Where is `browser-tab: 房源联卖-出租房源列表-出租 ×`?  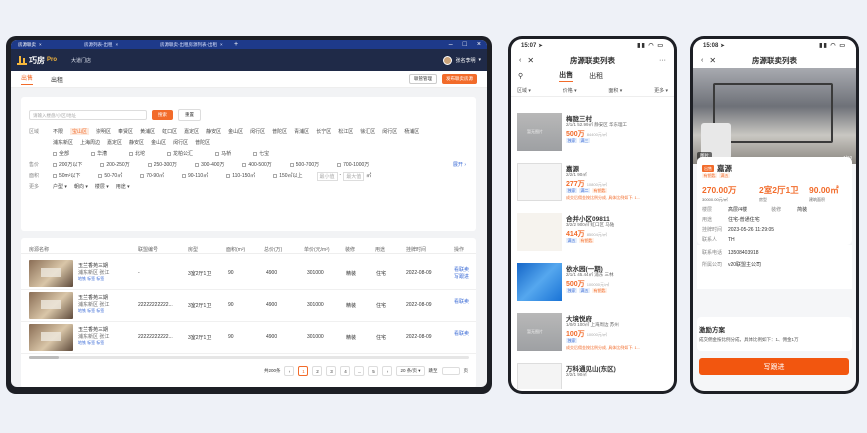 browser-tab: 房源联卖-出租房源列表-出租 × is located at coordinates (194, 44).